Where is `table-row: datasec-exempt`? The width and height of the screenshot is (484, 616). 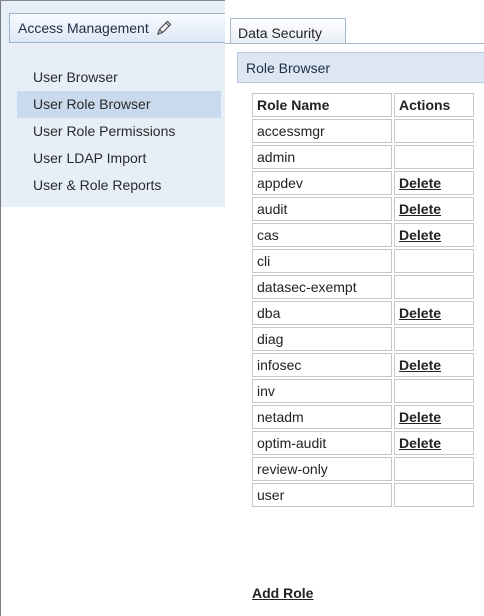
table-row: datasec-exempt is located at coordinates (363, 287).